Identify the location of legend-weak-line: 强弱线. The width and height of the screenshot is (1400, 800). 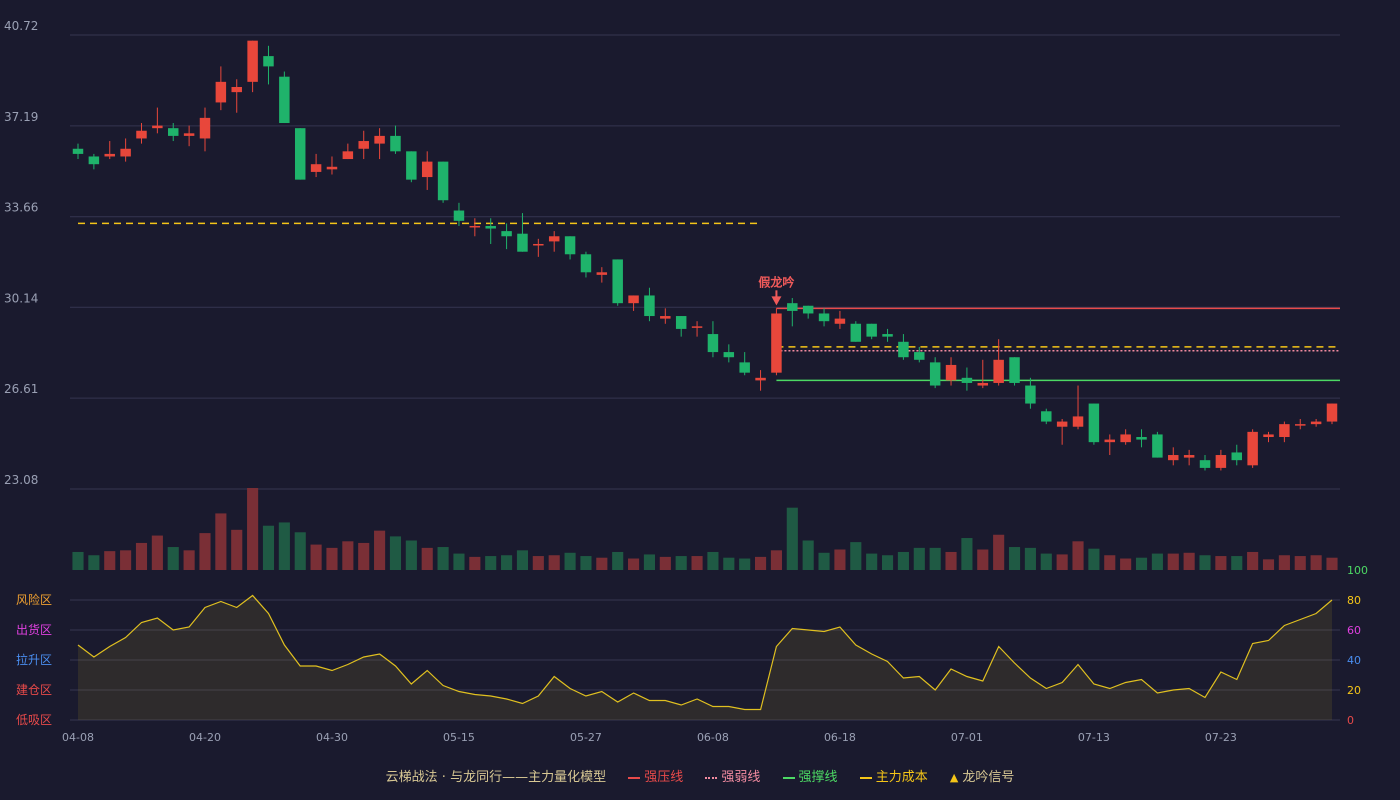
(732, 775).